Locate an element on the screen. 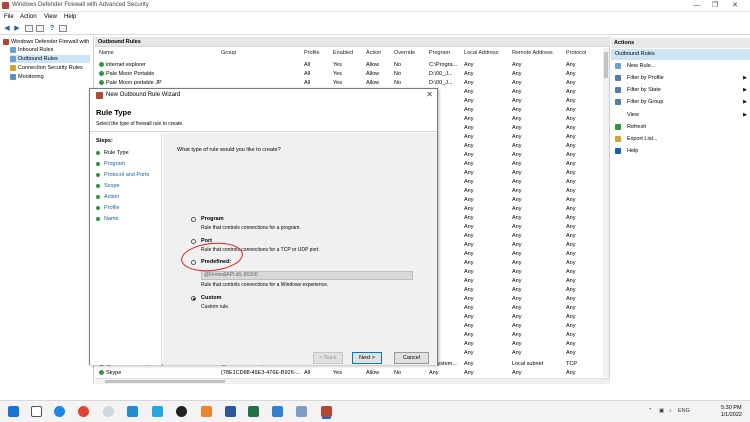 Image resolution: width=750 pixels, height=422 pixels. wizard-close-button: ✕ is located at coordinates (429, 94).